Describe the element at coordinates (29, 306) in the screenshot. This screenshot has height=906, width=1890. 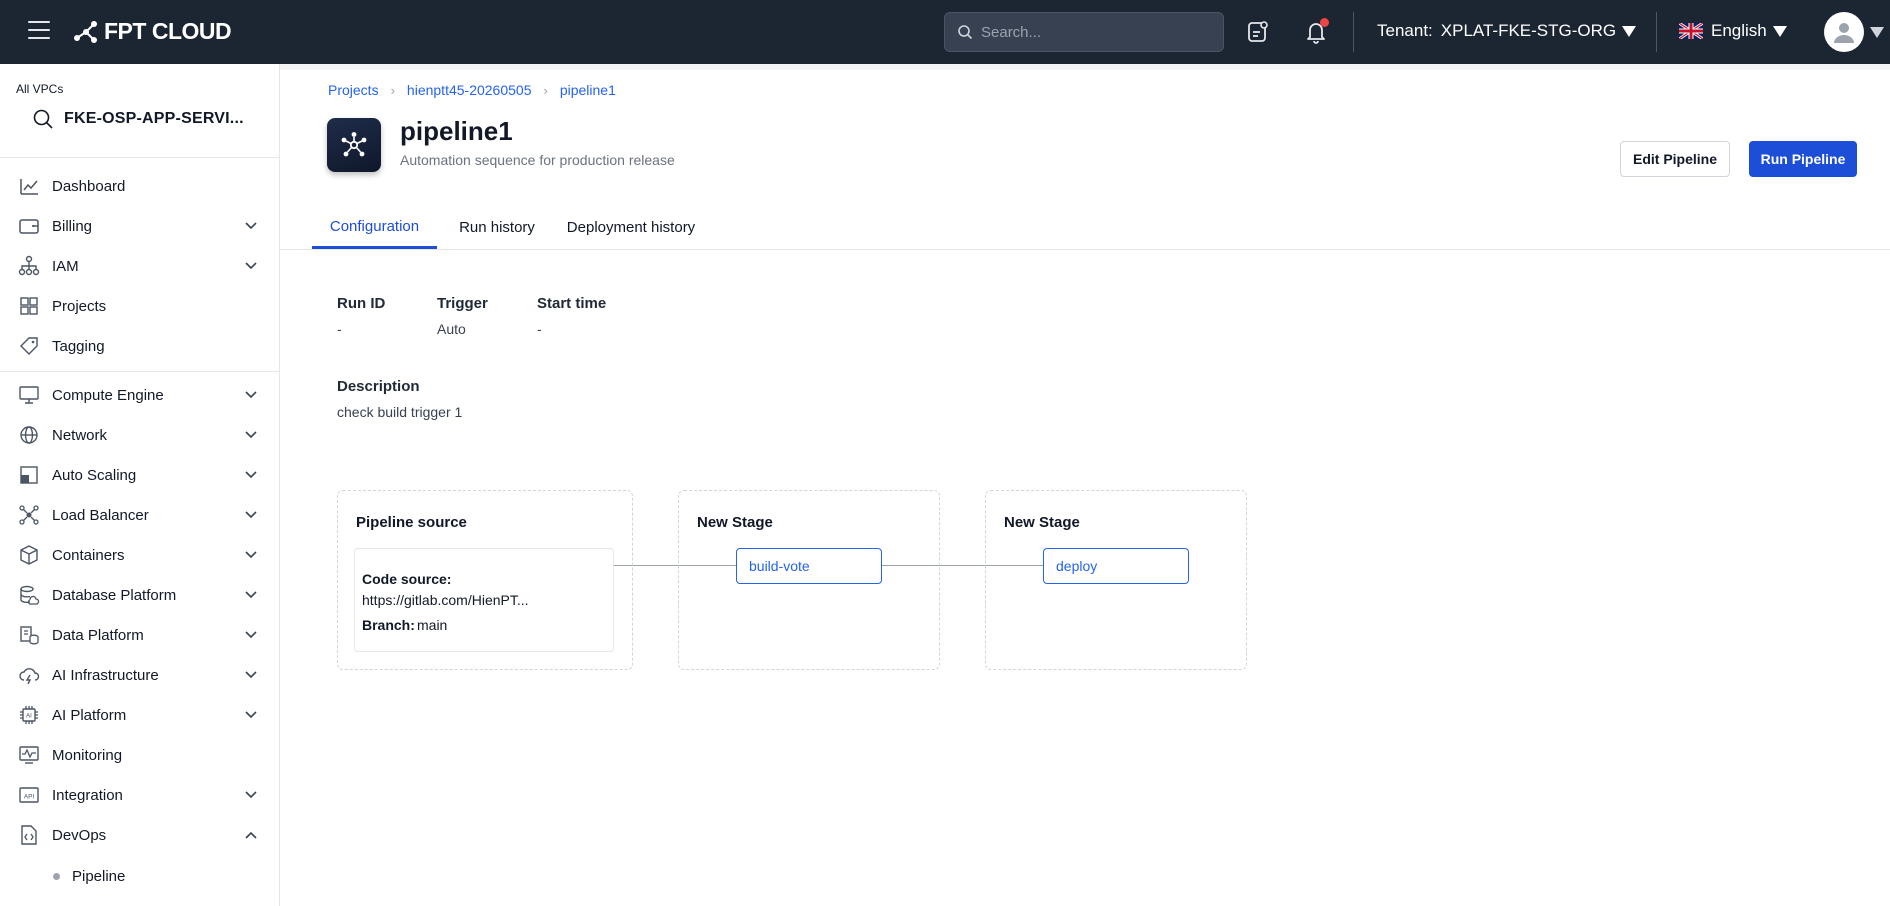
I see `grid-icon` at that location.